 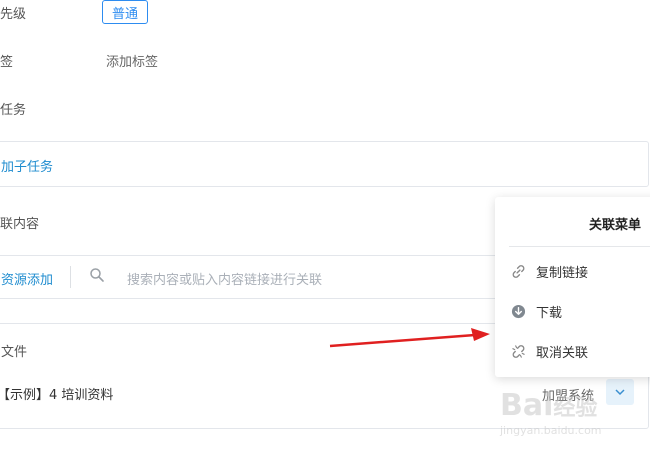 I want to click on download-icon, so click(x=518, y=311).